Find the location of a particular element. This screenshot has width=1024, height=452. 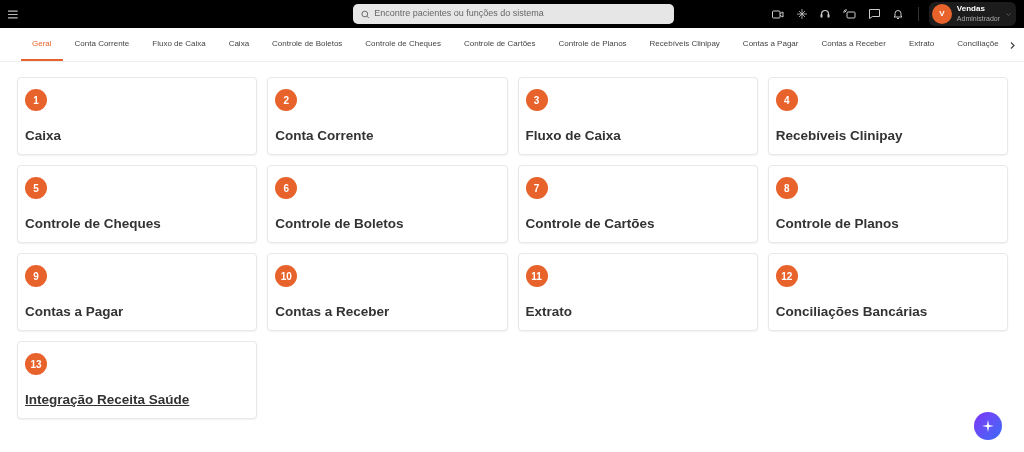

tab: Recebíveis Clinipay is located at coordinates (684, 44).